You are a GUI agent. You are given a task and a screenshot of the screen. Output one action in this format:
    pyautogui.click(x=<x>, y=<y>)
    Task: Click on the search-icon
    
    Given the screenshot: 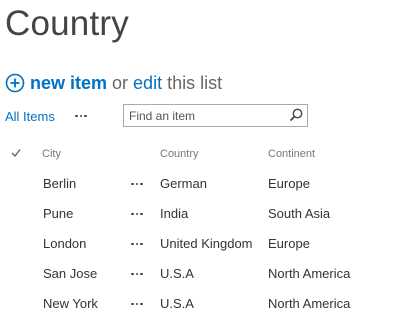 What is the action you would take?
    pyautogui.click(x=296, y=115)
    